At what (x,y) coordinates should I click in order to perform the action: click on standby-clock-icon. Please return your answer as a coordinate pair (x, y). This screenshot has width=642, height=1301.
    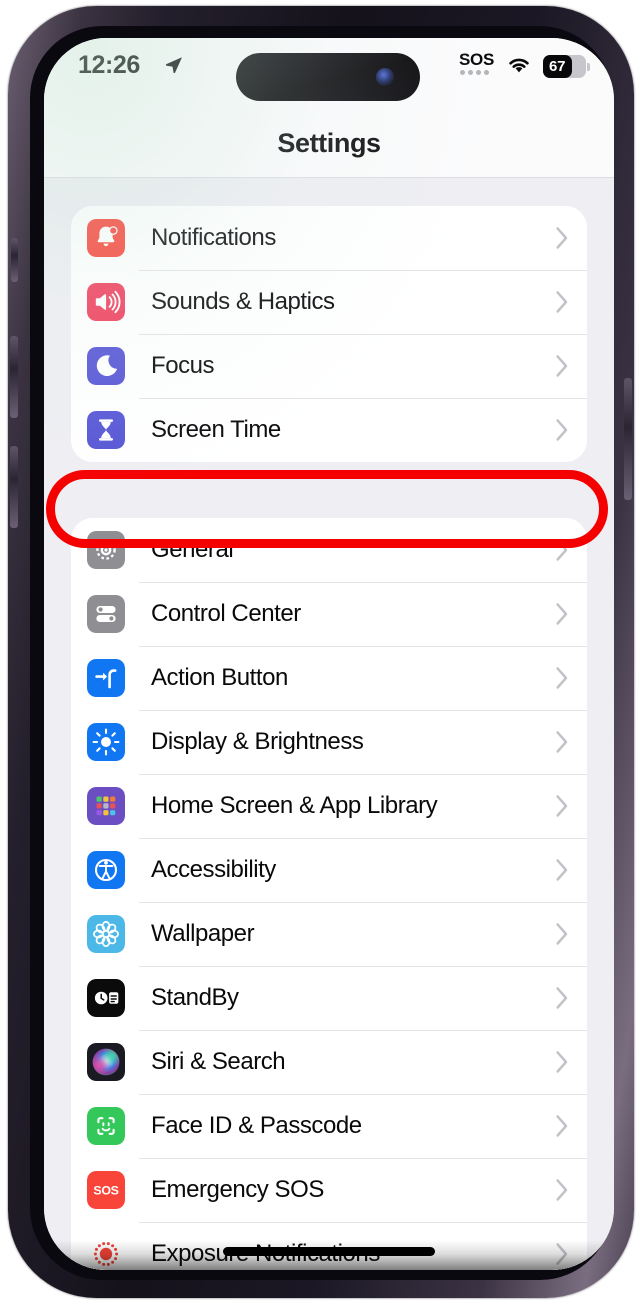
    Looking at the image, I should click on (106, 998).